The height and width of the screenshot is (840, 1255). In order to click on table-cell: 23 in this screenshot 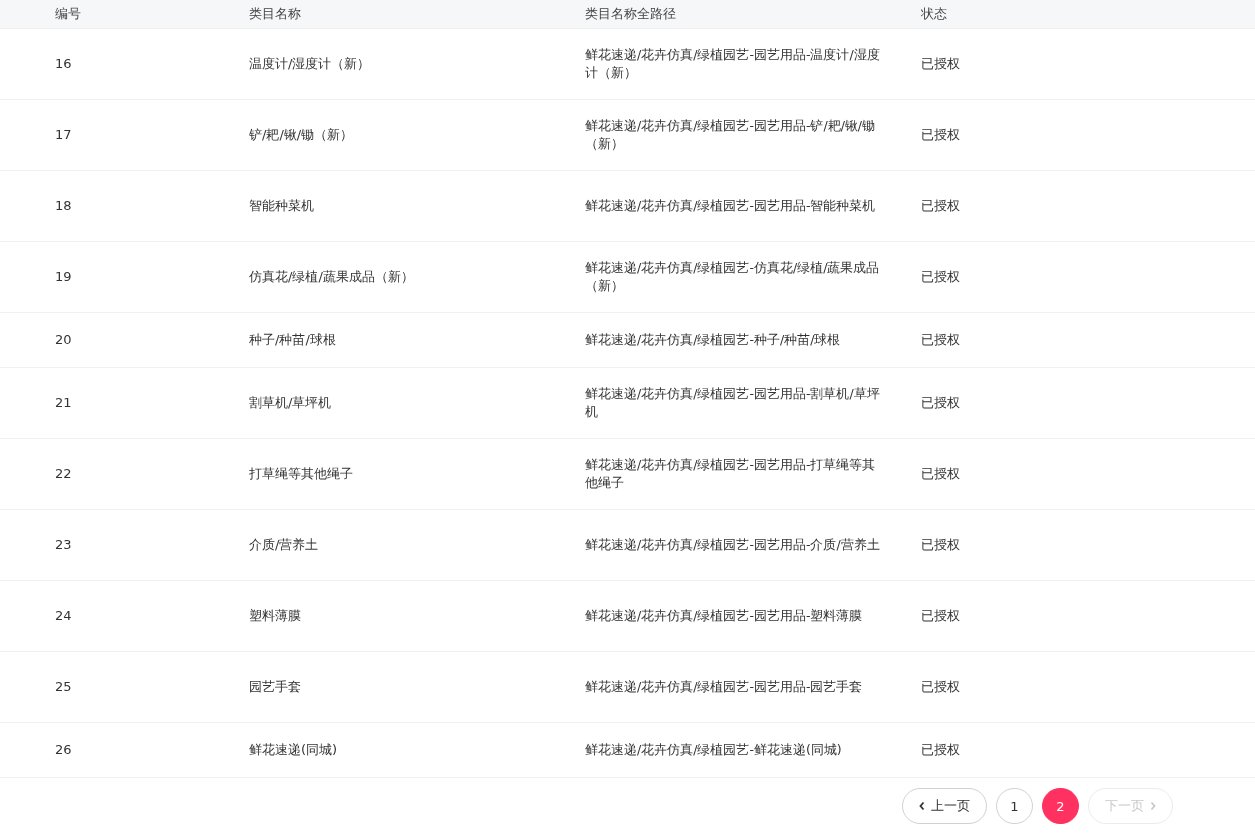, I will do `click(63, 544)`.